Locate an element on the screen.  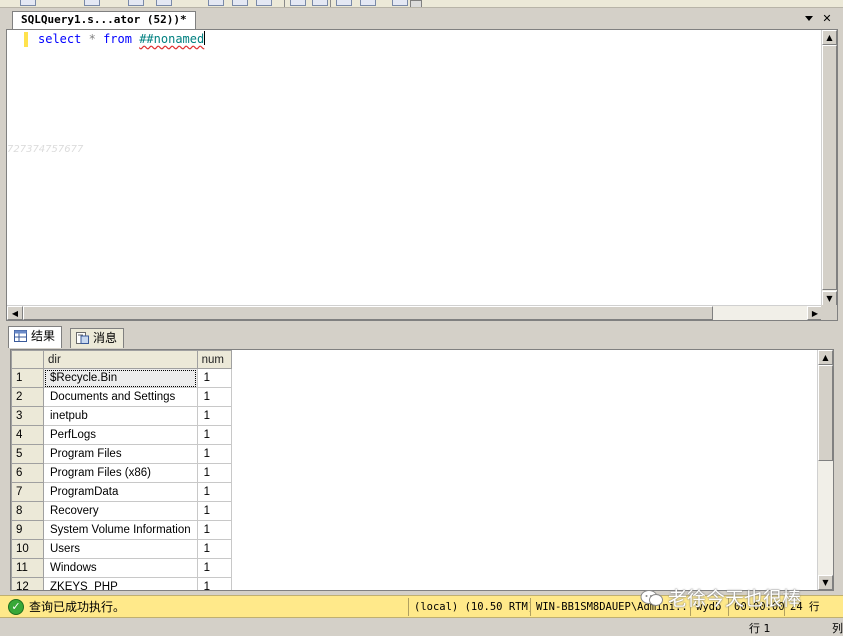
table-row: 1 $Recycle.Bin 1 is located at coordinates (121, 378).